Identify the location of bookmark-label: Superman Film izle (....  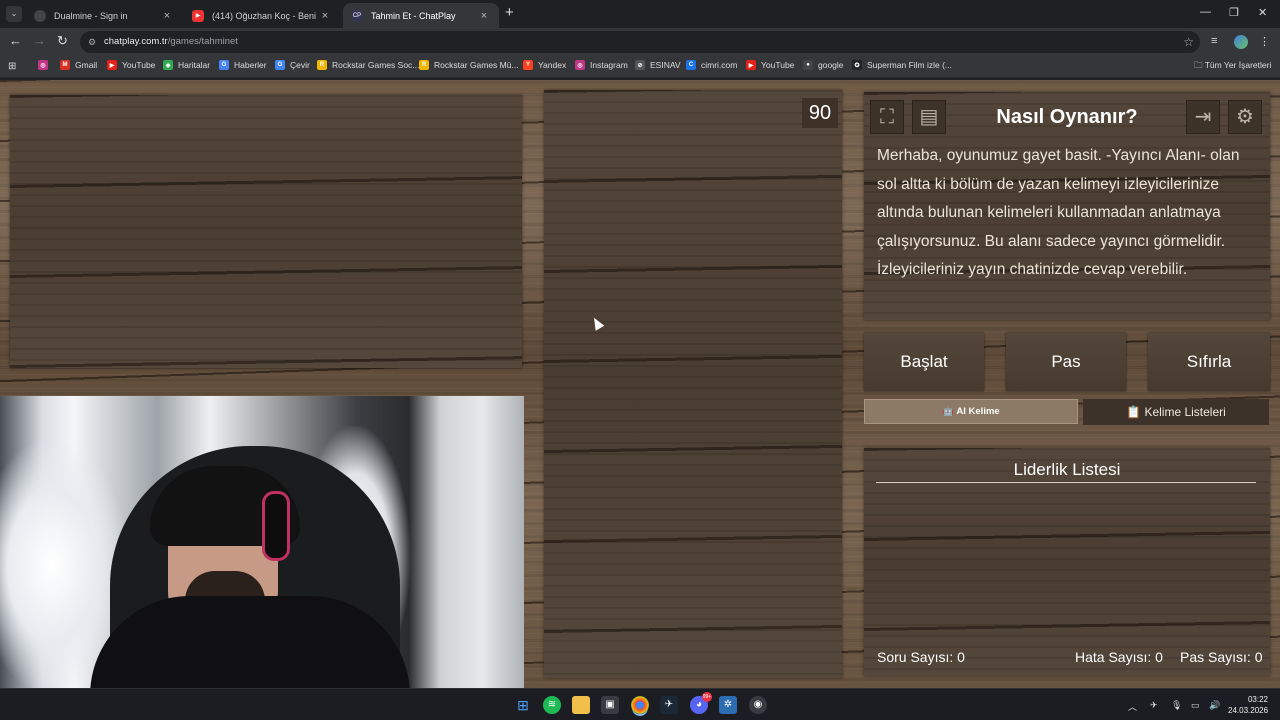
(910, 65).